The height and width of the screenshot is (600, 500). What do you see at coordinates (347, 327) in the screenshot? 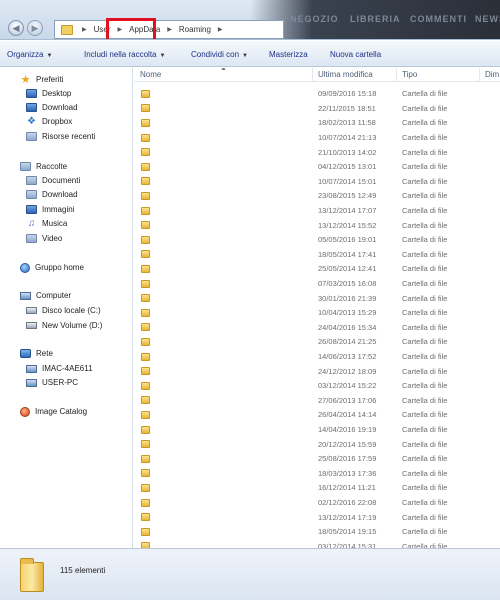
I see `file-modified: 24/04/2016 15:34` at bounding box center [347, 327].